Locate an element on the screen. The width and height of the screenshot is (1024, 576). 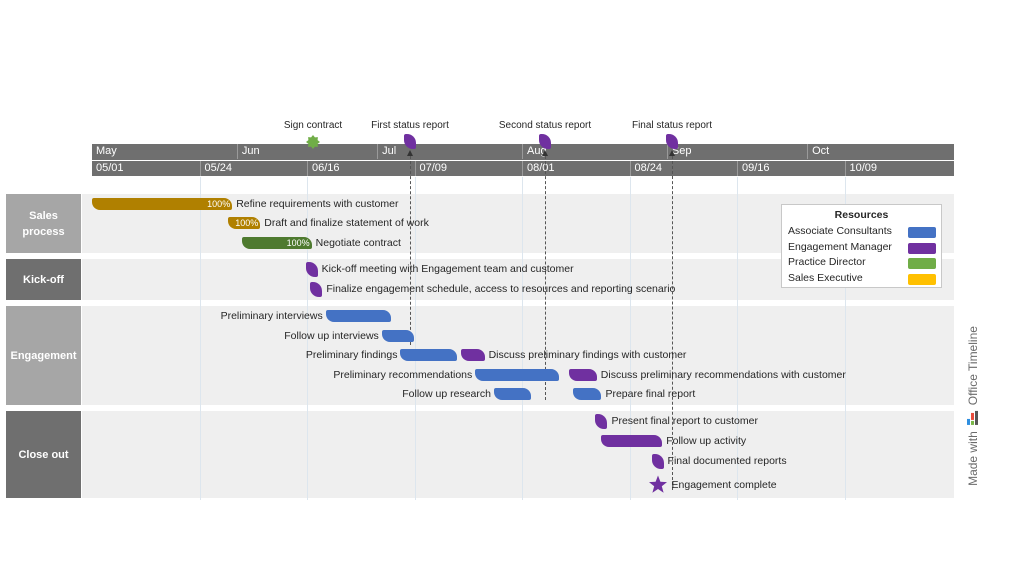
date-row: 05/01 05/24 06/16 07/09 08/01 08/24 09/16 10/09 is located at coordinates (523, 168).